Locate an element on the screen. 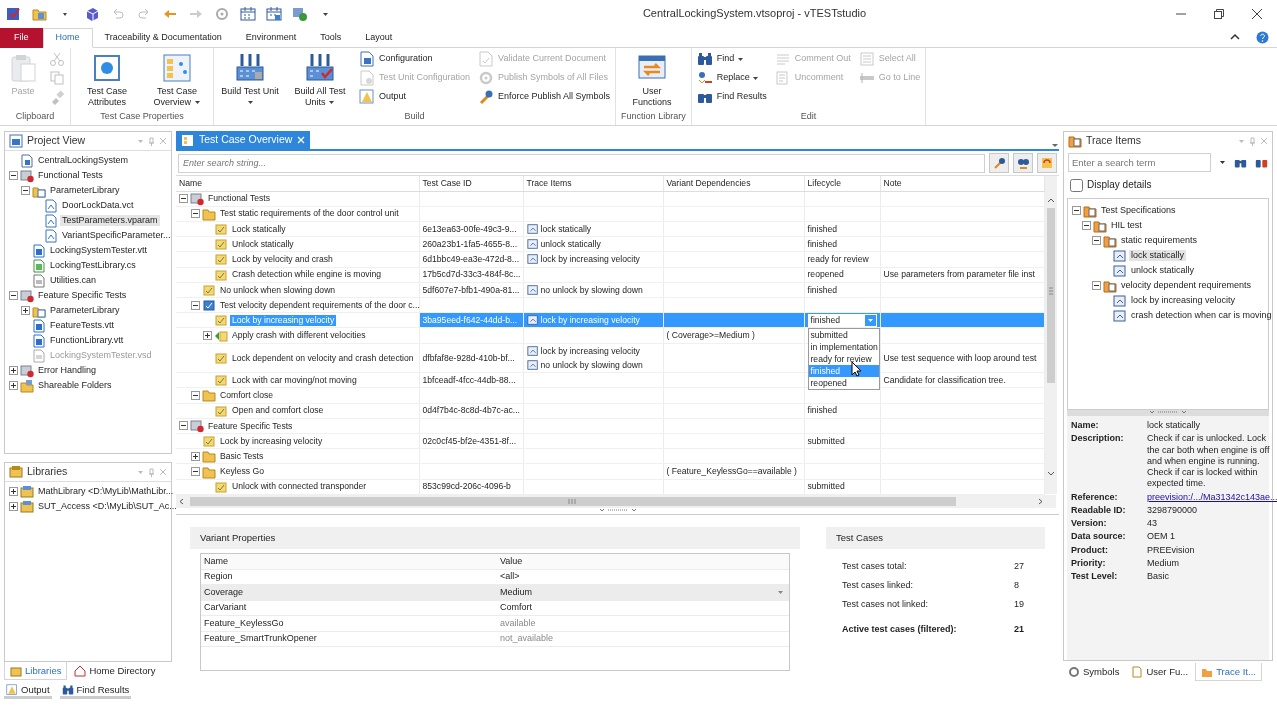 This screenshot has height=719, width=1277. tree-item: Functional Tests is located at coordinates (70, 175).